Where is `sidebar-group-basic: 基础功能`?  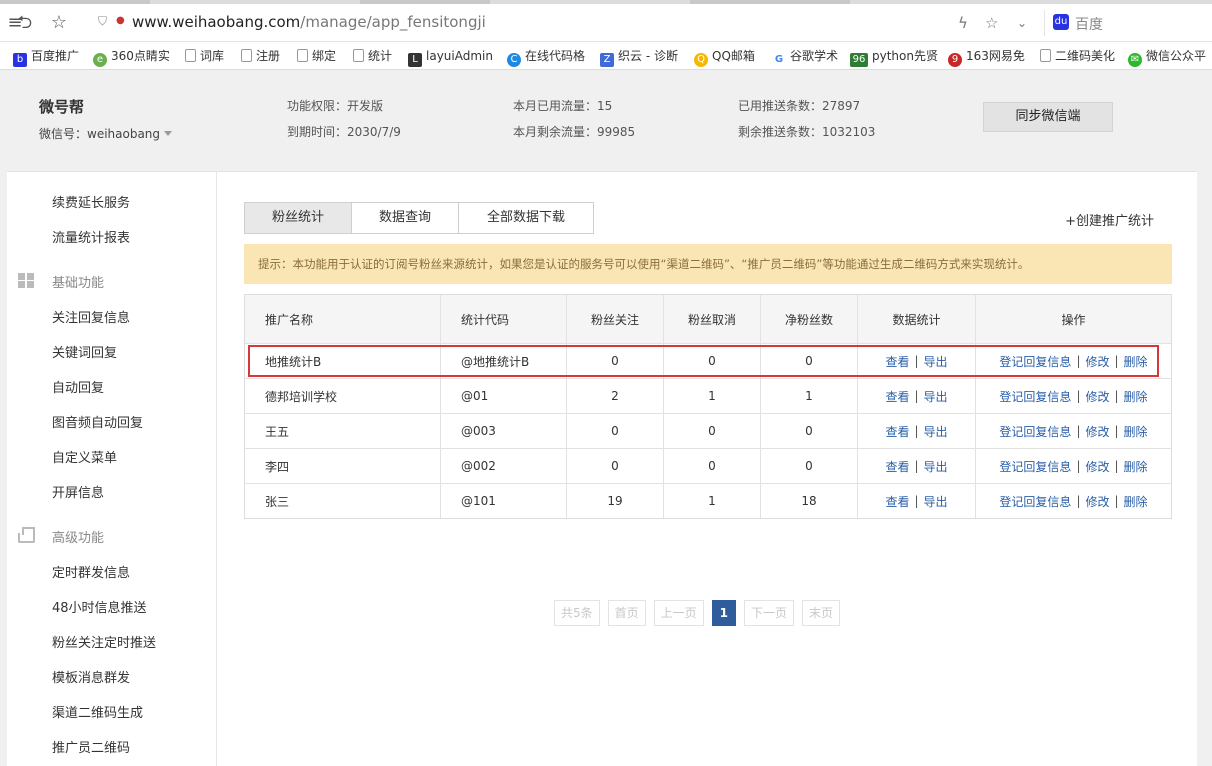 sidebar-group-basic: 基础功能 is located at coordinates (78, 283).